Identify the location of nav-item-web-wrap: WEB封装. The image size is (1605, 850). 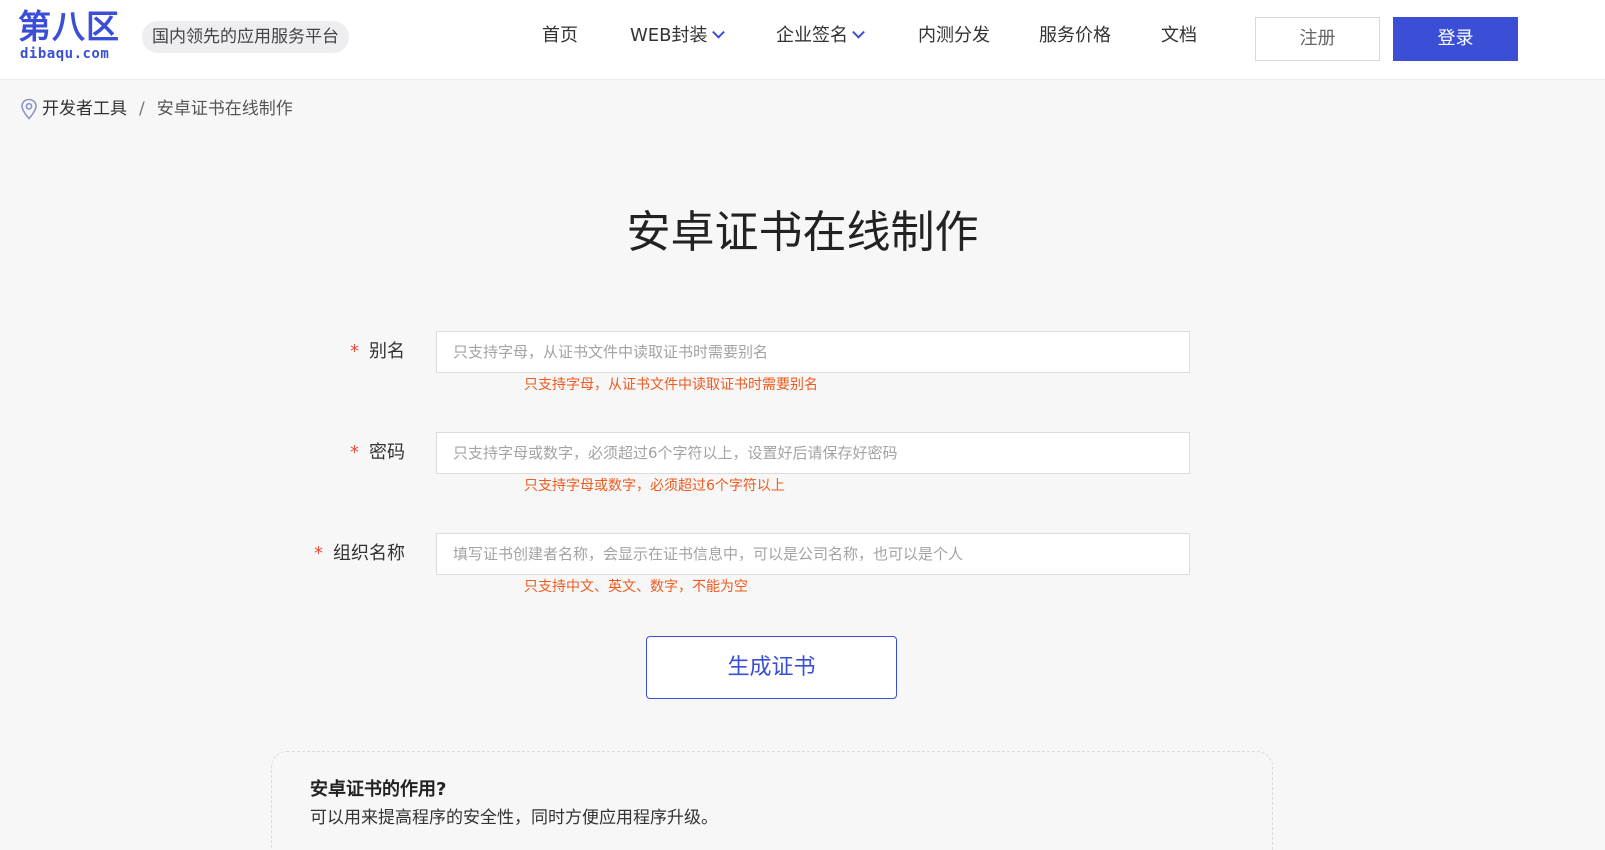
(677, 36).